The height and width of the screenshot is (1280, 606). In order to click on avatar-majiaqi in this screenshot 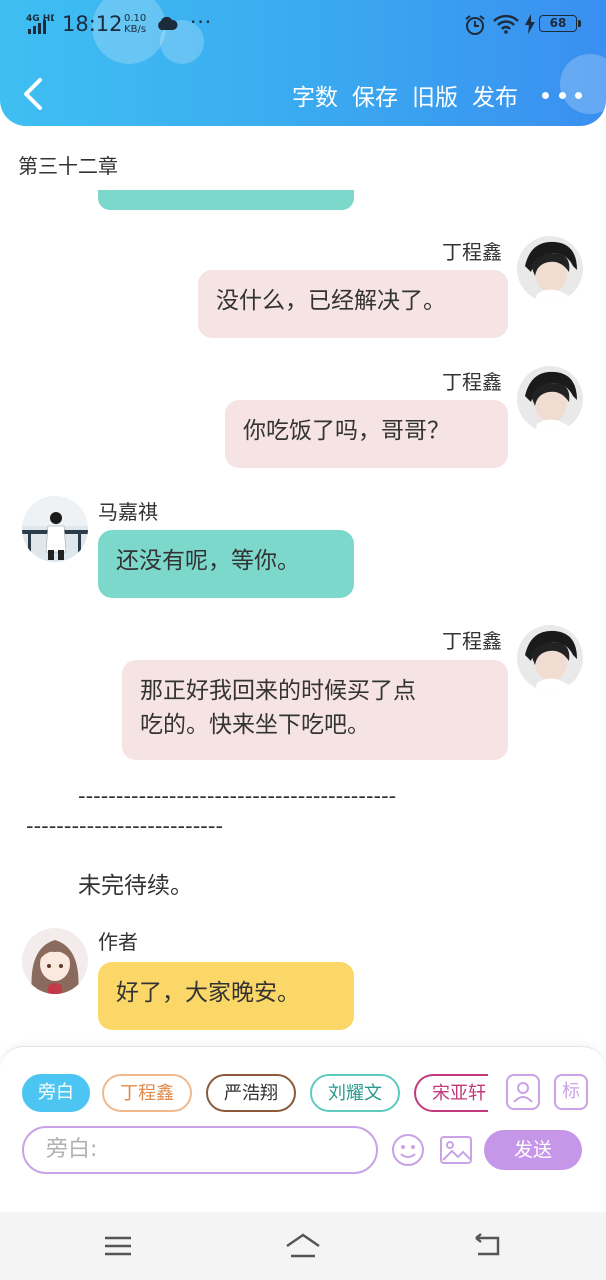, I will do `click(55, 529)`.